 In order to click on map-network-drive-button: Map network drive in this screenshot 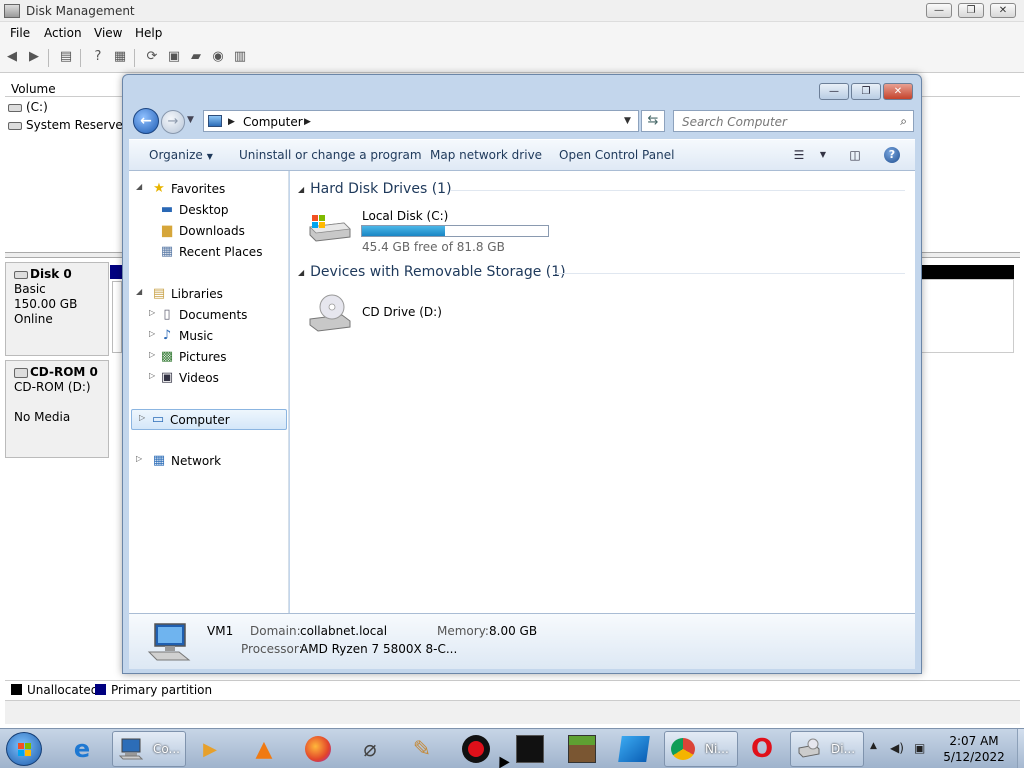, I will do `click(486, 155)`.